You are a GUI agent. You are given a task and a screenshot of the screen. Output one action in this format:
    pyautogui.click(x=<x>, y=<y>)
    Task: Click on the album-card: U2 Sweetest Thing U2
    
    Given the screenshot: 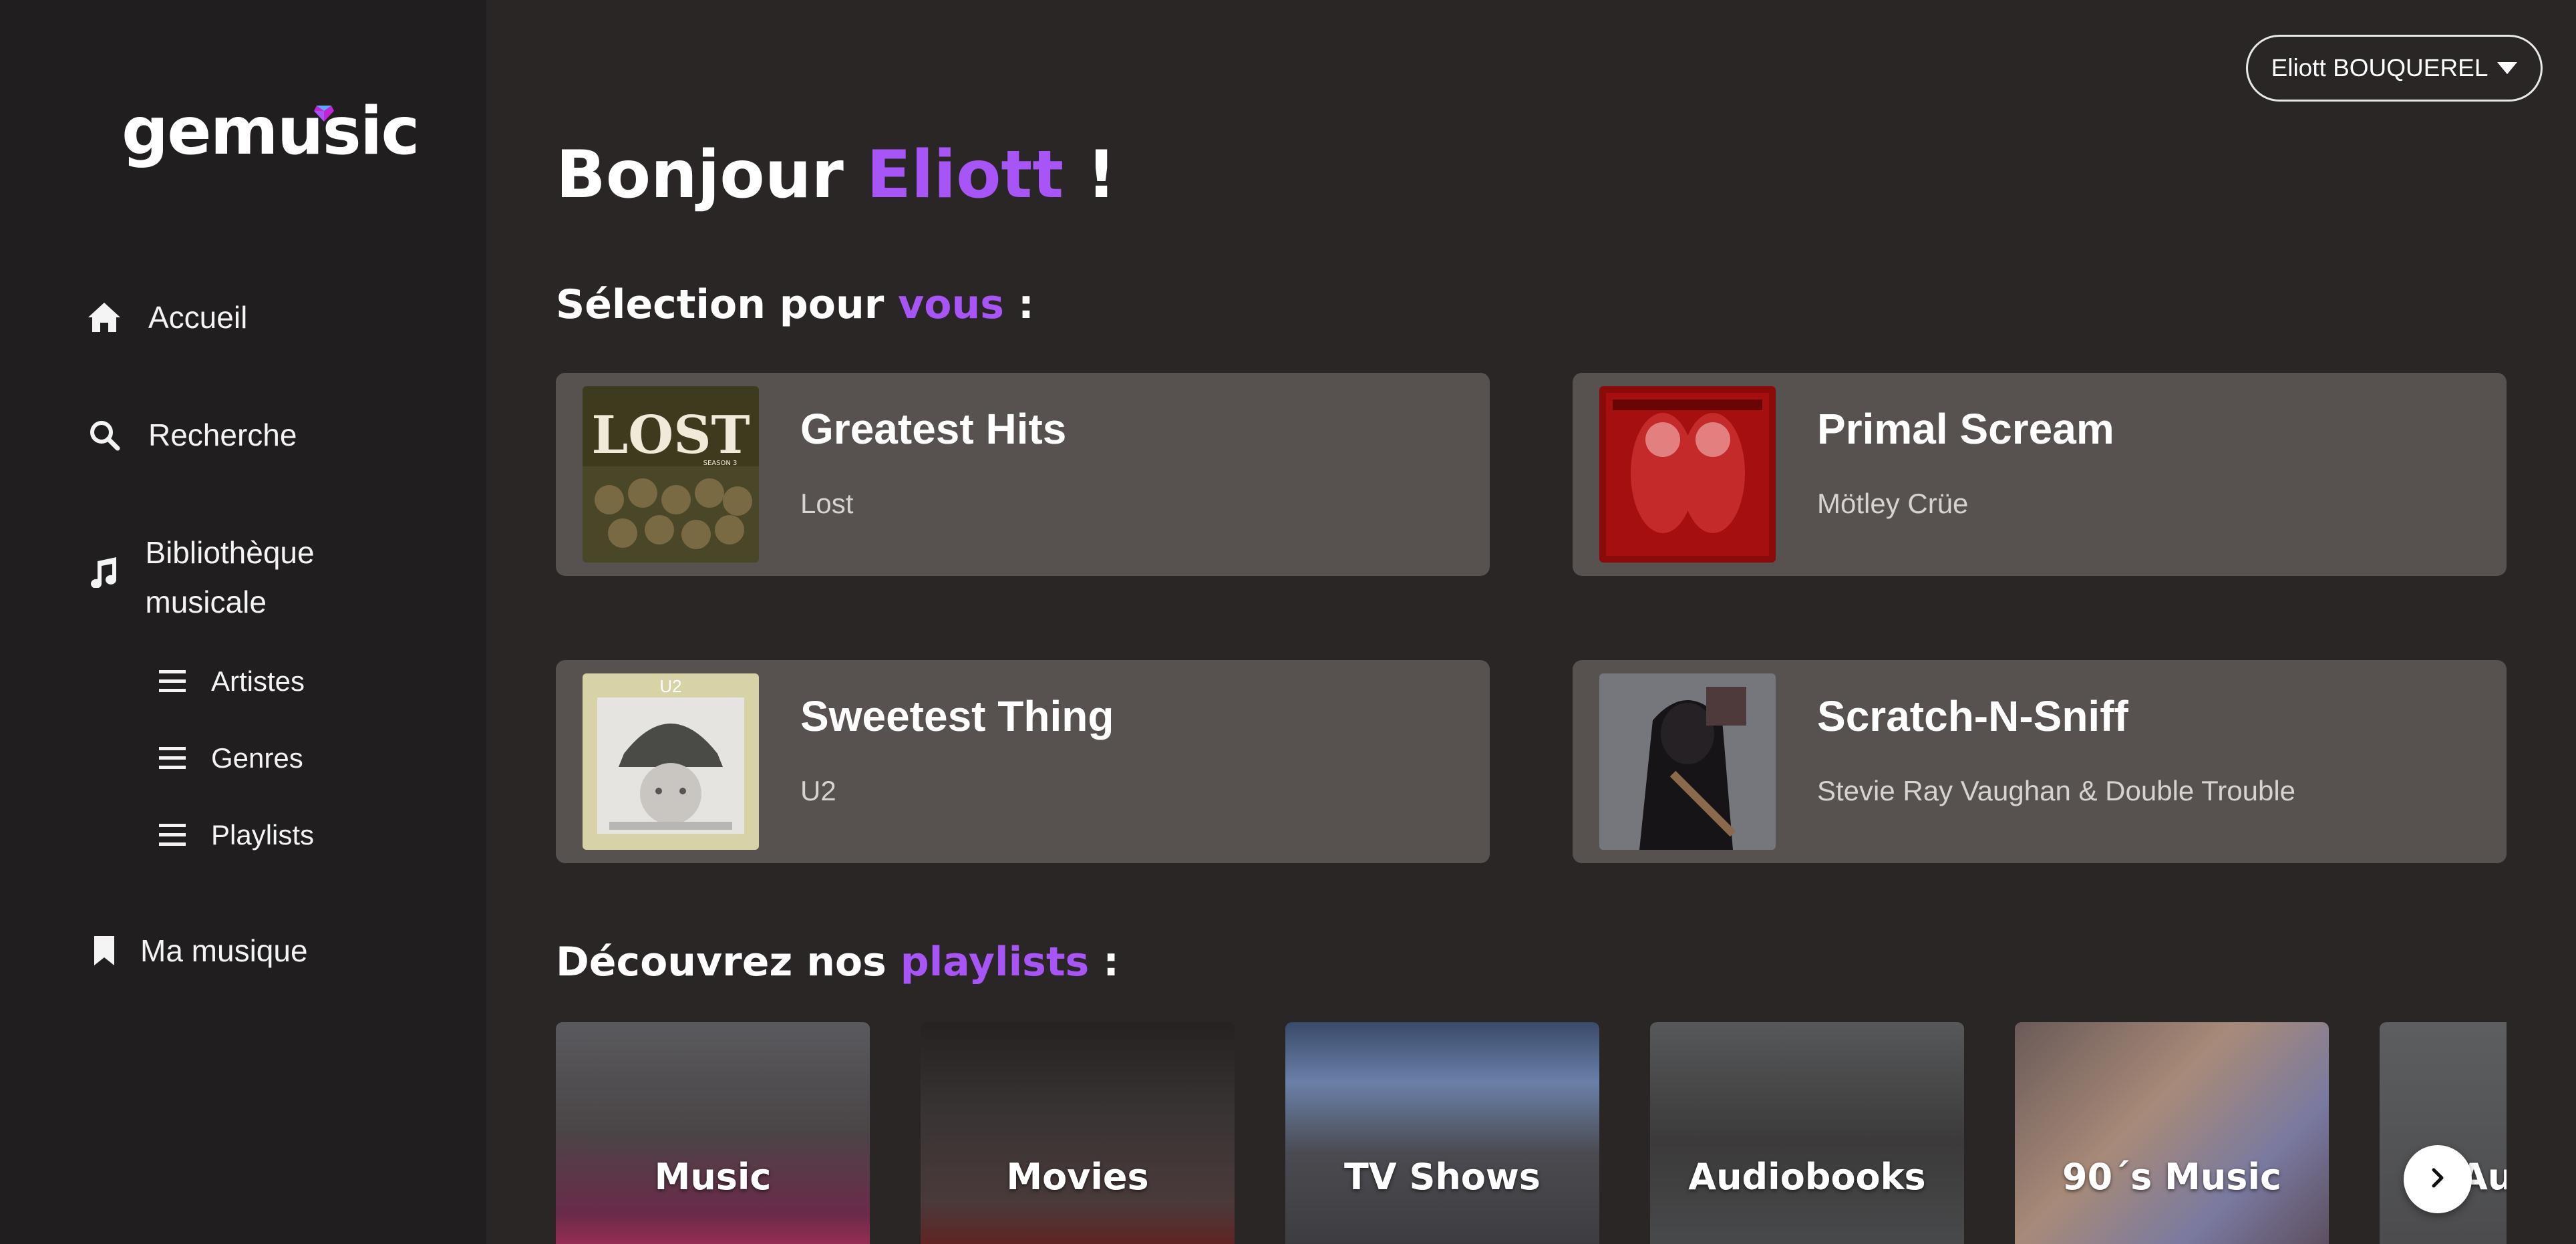 What is the action you would take?
    pyautogui.click(x=1023, y=761)
    